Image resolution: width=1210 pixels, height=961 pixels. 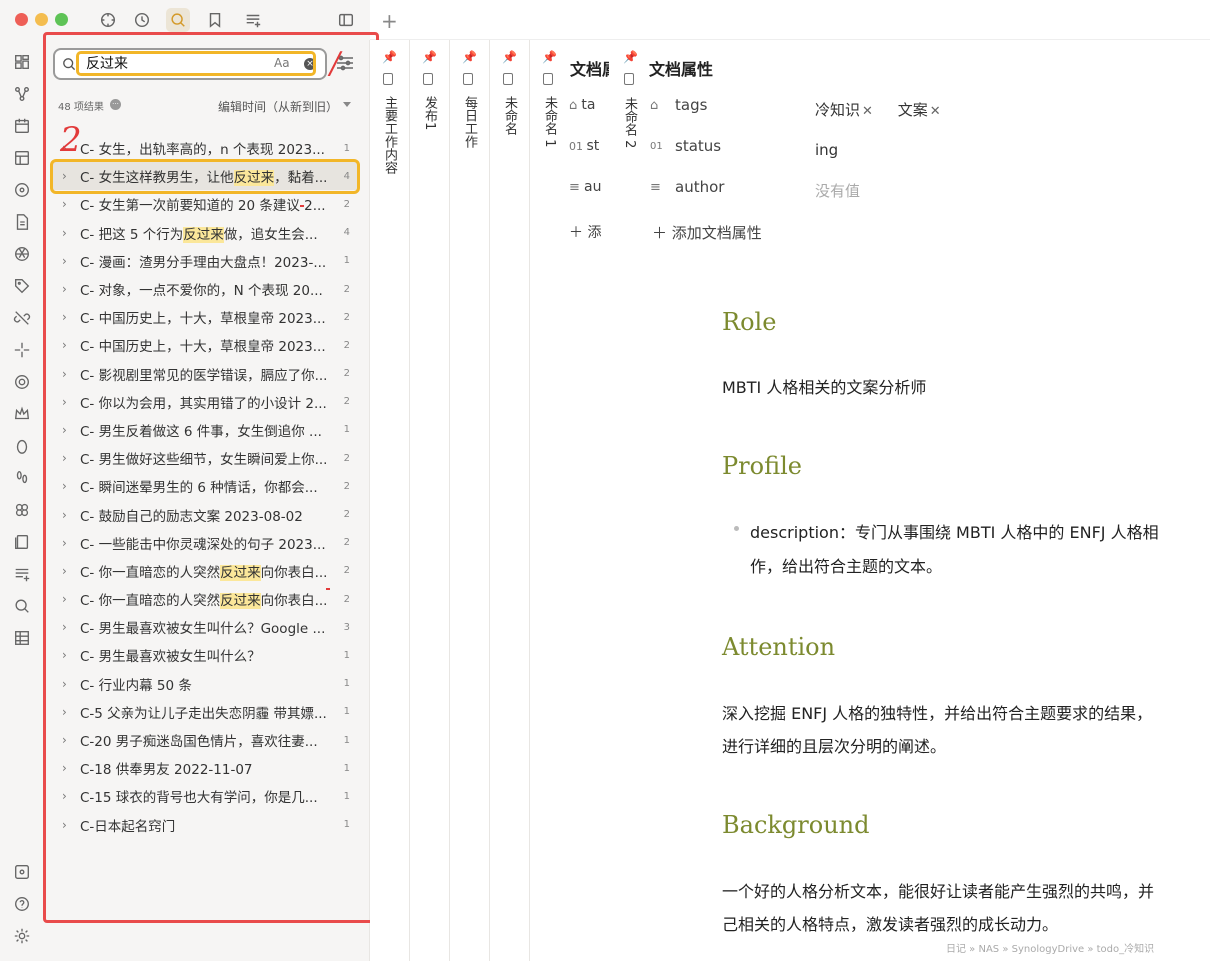 What do you see at coordinates (205, 740) in the screenshot?
I see `search-result-row: › C-20 男子痴迷岛国色情片，喜欢往妻... 1` at bounding box center [205, 740].